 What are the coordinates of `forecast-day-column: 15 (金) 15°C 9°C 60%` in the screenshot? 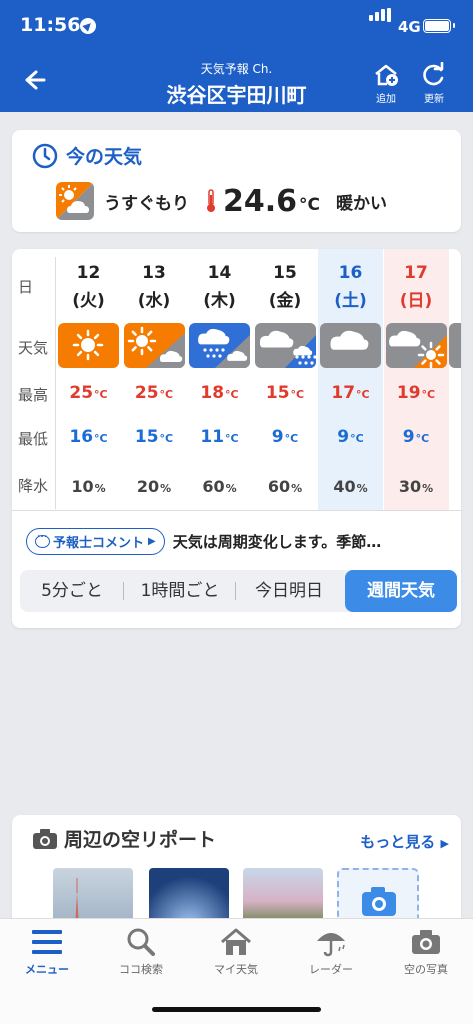 It's located at (285, 380).